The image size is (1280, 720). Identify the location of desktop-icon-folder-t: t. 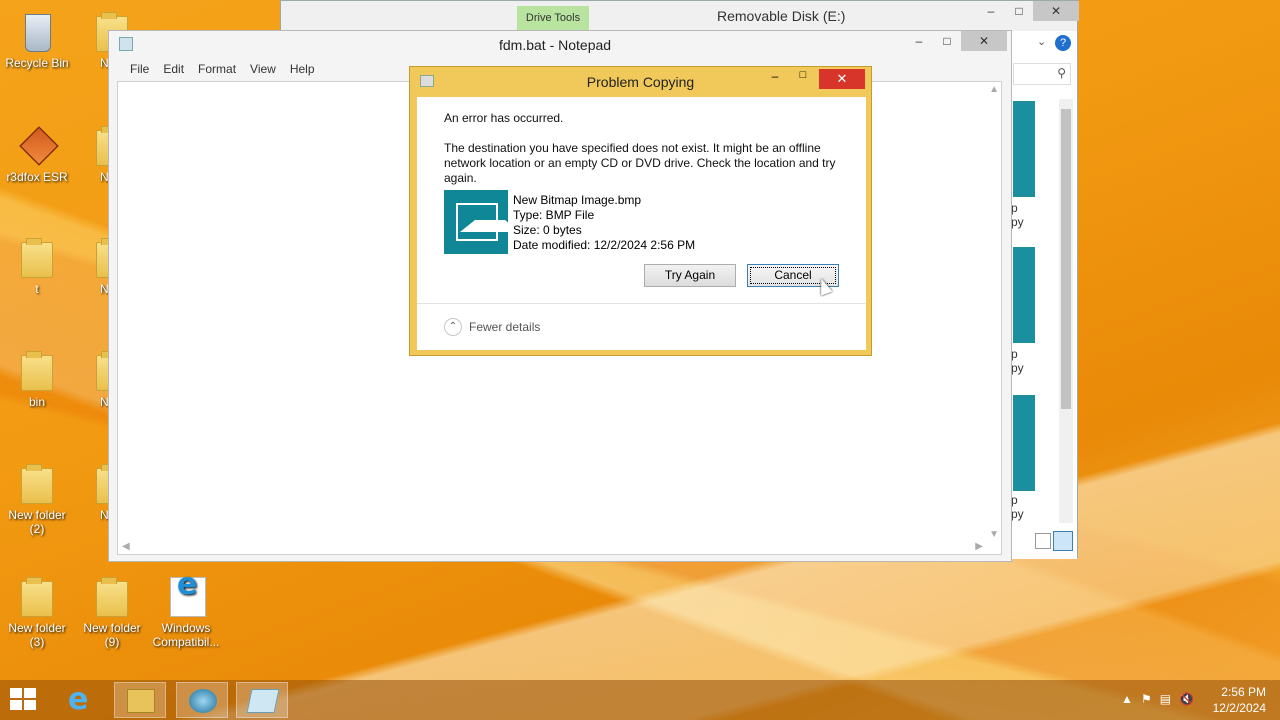
(37, 266).